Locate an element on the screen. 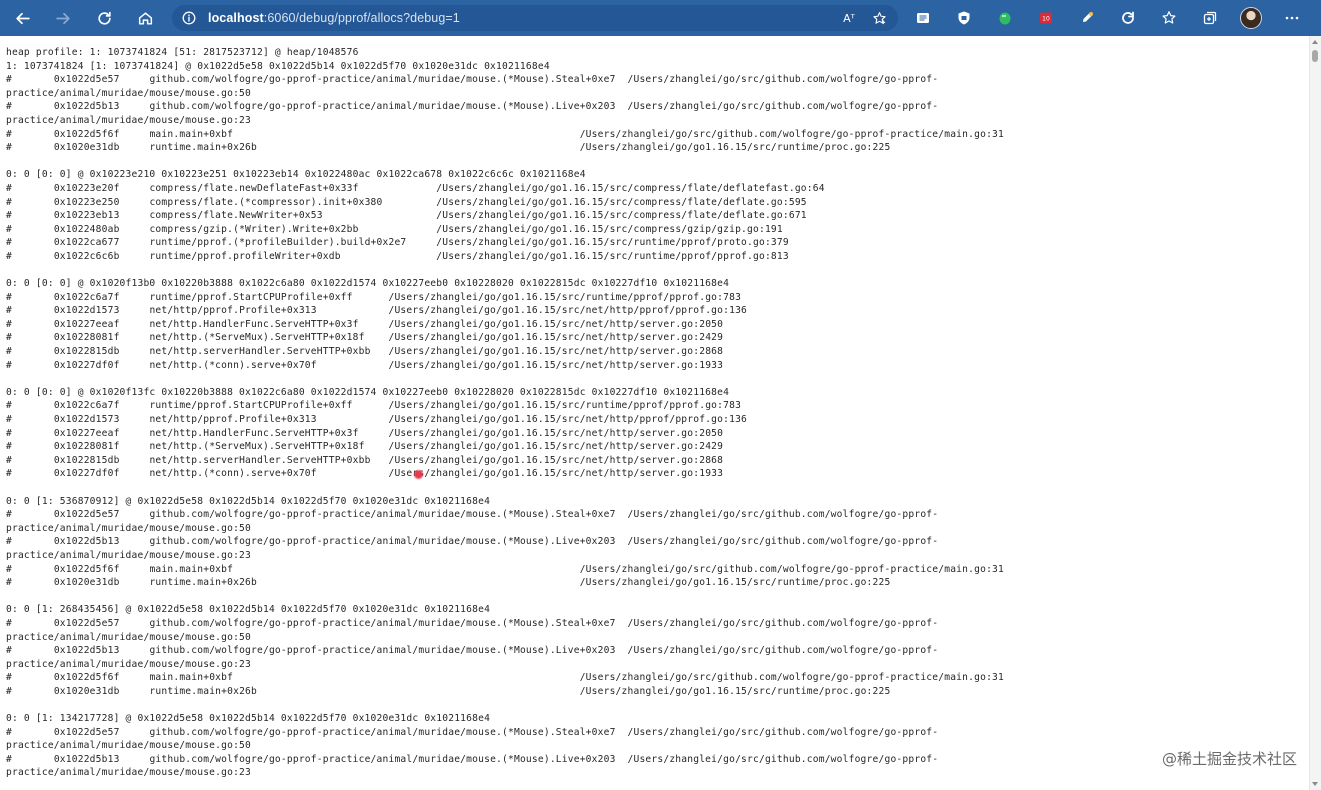 The height and width of the screenshot is (790, 1321). extension-toolbar: 10 is located at coordinates (1107, 18).